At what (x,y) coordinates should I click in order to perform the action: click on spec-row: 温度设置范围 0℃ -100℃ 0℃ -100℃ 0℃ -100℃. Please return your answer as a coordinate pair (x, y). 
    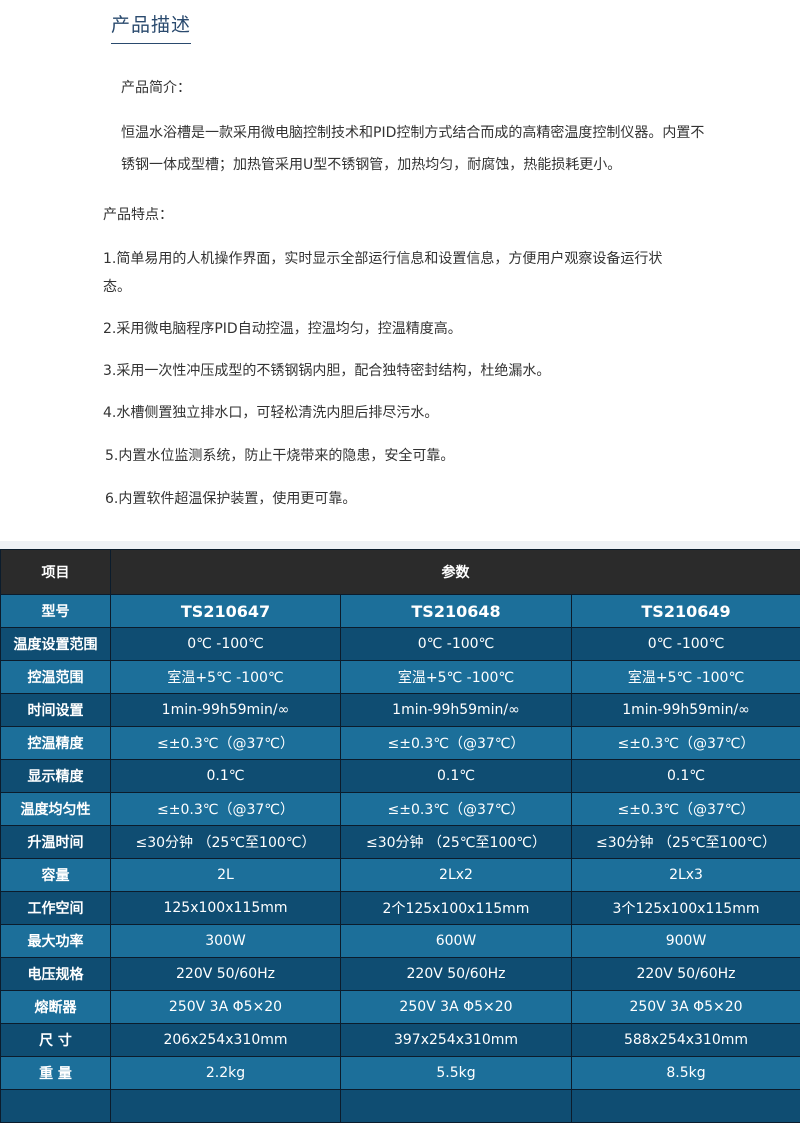
    Looking at the image, I should click on (400, 644).